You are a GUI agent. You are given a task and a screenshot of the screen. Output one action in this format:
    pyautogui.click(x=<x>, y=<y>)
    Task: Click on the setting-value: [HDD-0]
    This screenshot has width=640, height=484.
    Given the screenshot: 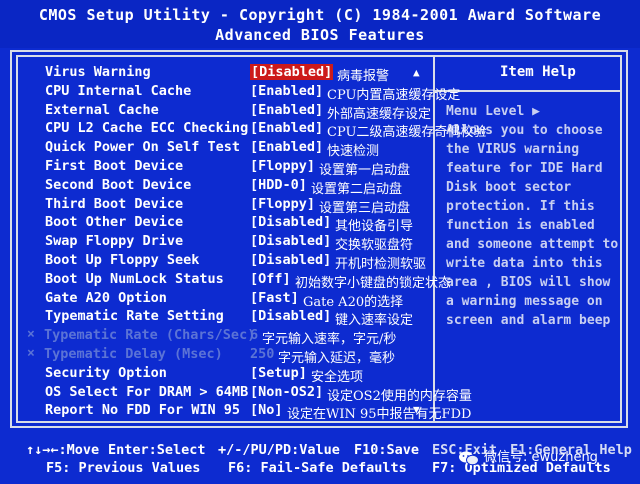 What is the action you would take?
    pyautogui.click(x=278, y=185)
    